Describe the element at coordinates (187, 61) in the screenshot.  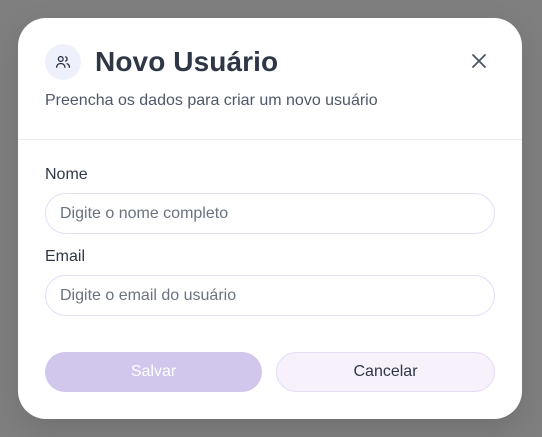
I see `dialog-title: Novo Usuário` at that location.